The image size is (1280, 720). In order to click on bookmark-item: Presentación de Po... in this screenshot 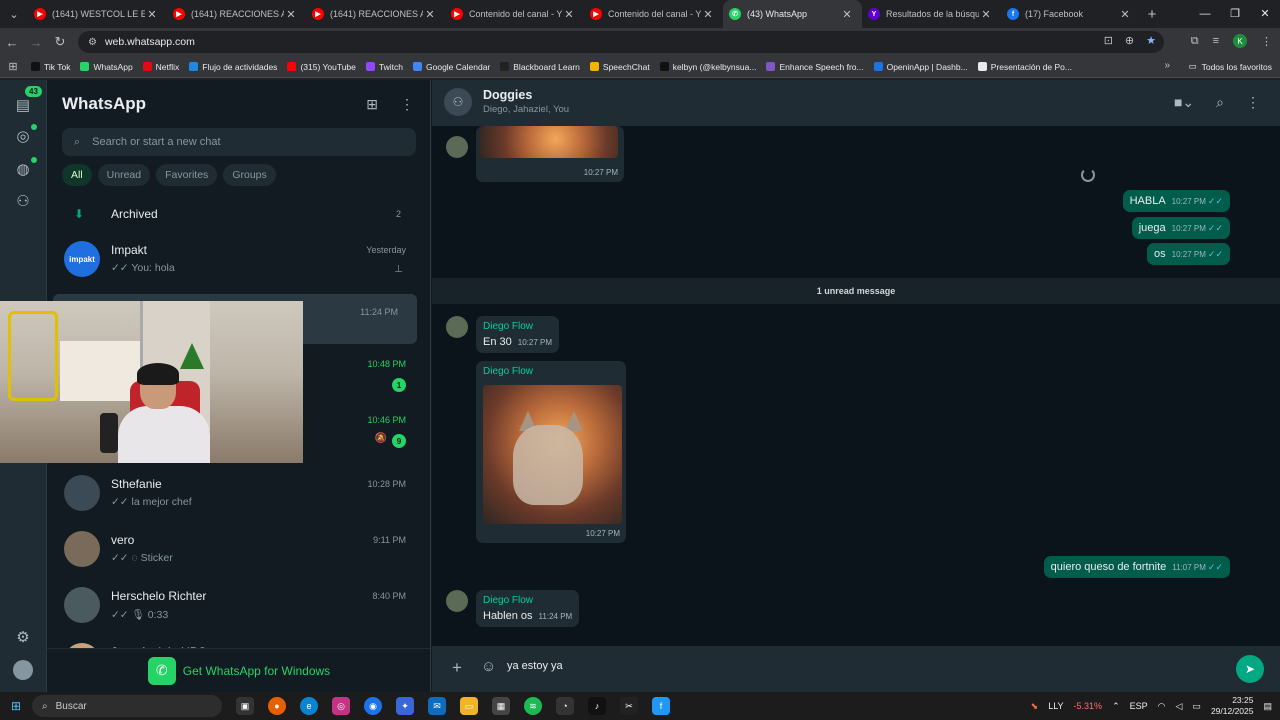, I will do `click(1025, 67)`.